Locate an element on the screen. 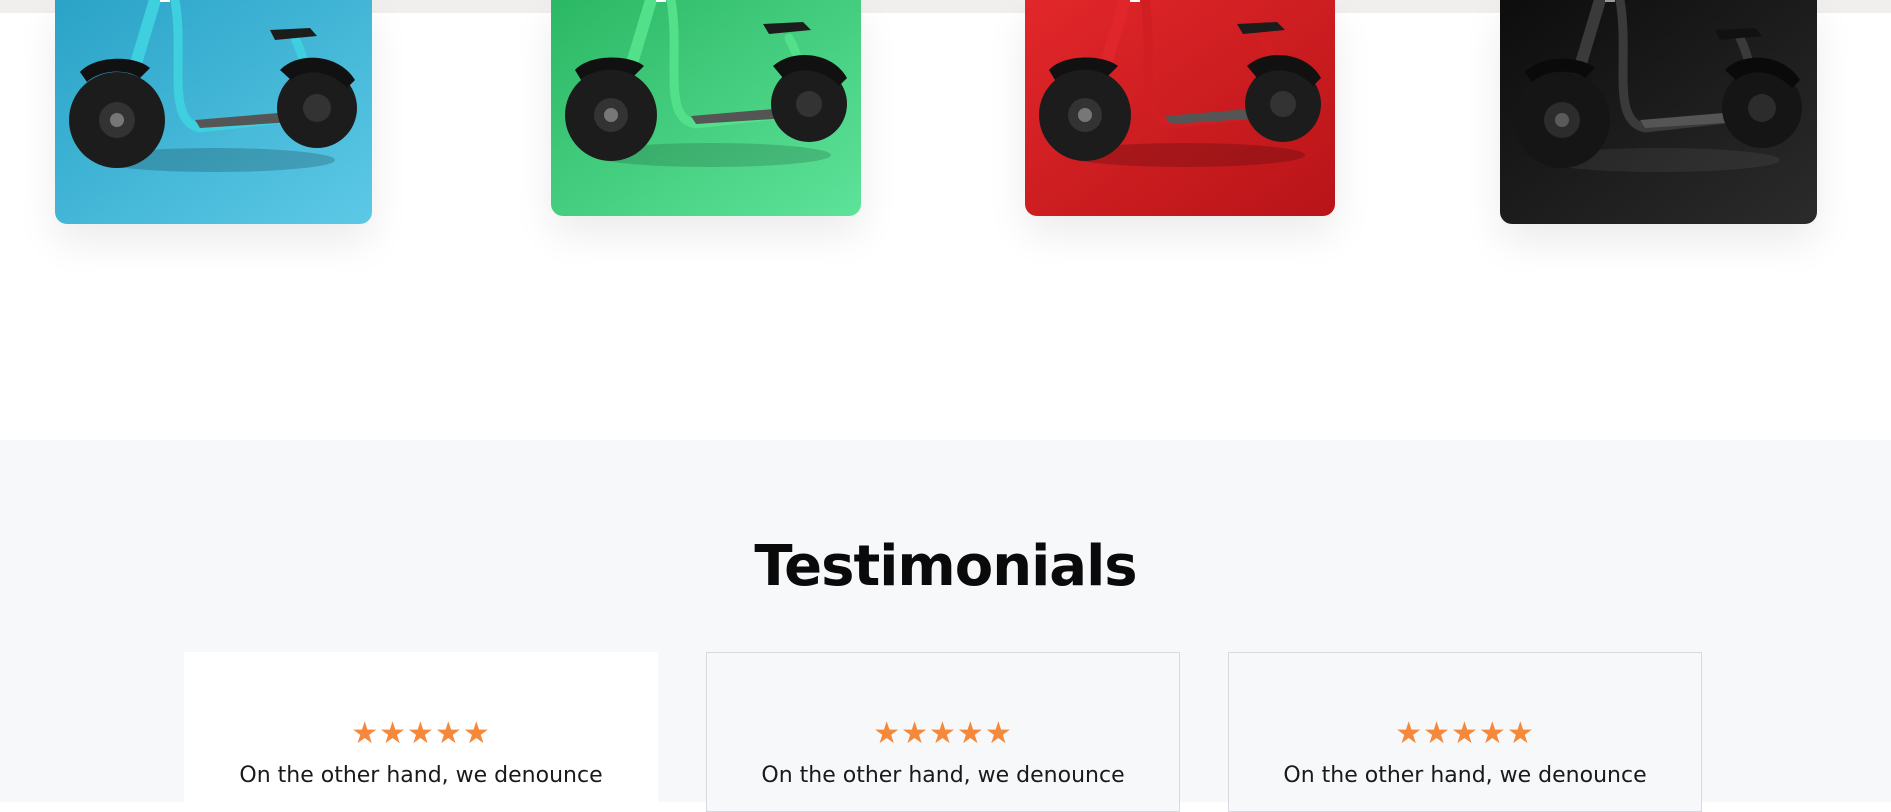 This screenshot has height=812, width=1891. product-card-black is located at coordinates (1658, 112).